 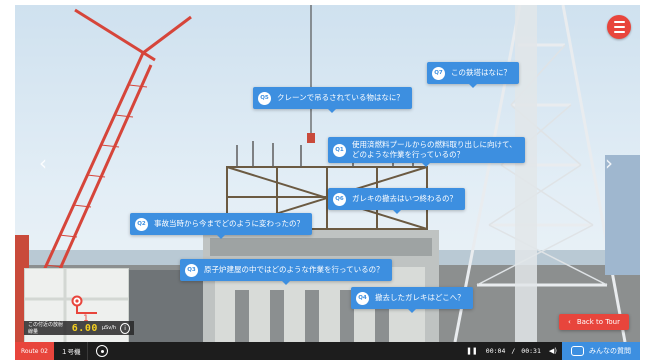 I want to click on radiation-panel: この付近の放射線量 6.00 μSv/h i, so click(x=79, y=328).